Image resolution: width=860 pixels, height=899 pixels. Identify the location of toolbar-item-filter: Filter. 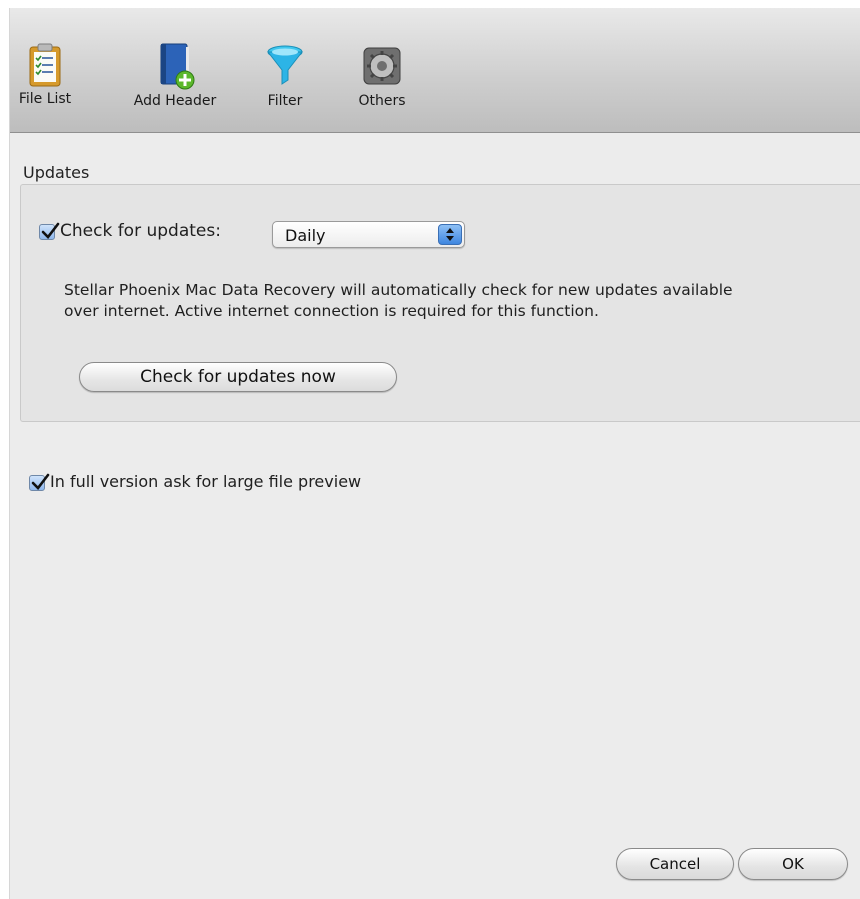
(285, 75).